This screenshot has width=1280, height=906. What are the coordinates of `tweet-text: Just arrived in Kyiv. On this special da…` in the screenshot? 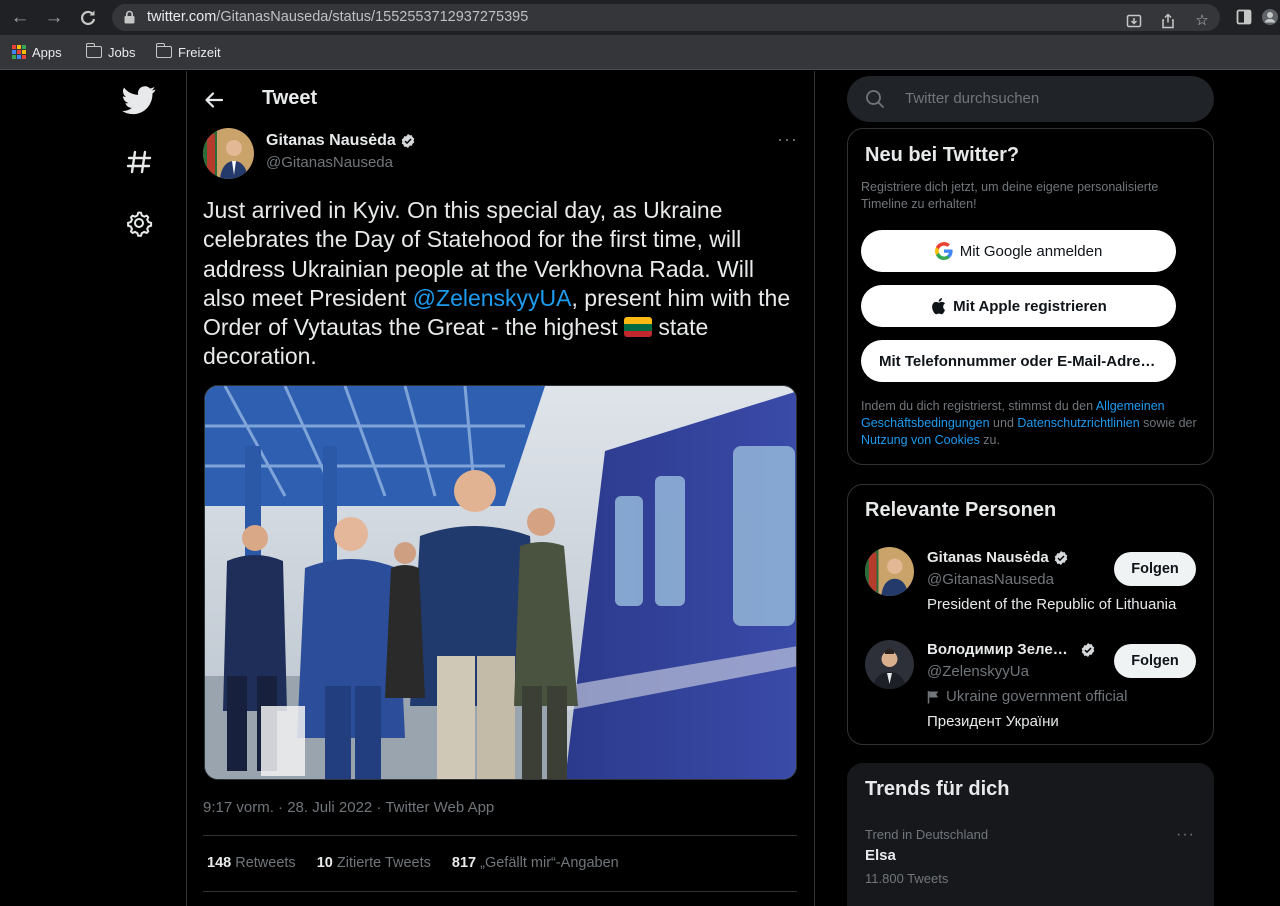 It's located at (498, 284).